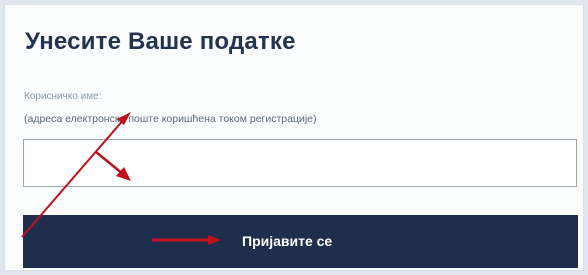 The width and height of the screenshot is (588, 275). I want to click on username-label: Корисничко име:, so click(63, 96).